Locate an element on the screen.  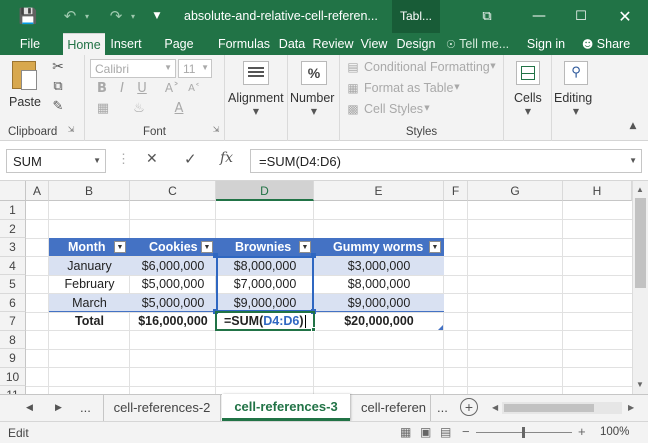
total-label: Total is located at coordinates (89, 321).